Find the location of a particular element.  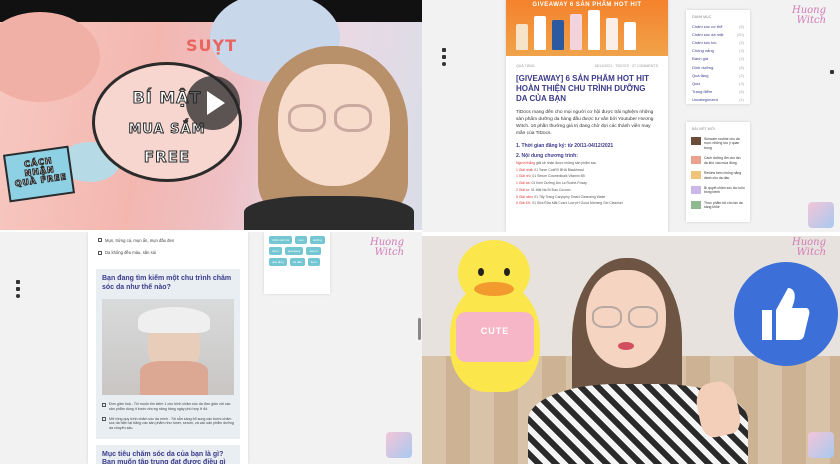

tag-chip: mụn is located at coordinates (301, 240).